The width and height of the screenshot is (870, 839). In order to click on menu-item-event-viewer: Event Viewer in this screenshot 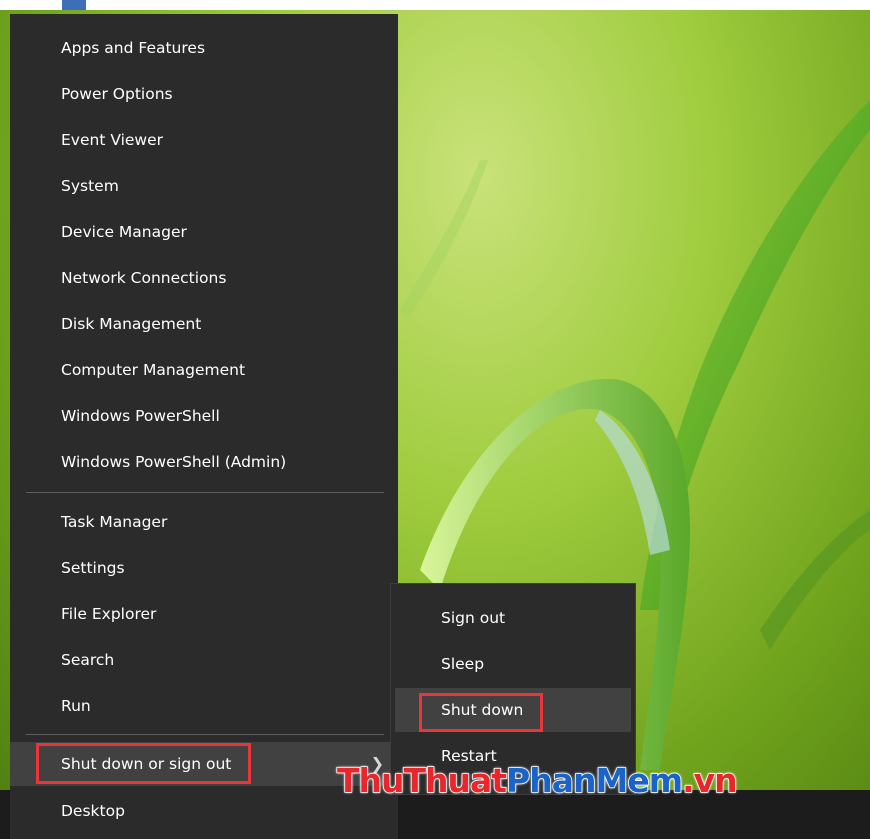, I will do `click(204, 140)`.